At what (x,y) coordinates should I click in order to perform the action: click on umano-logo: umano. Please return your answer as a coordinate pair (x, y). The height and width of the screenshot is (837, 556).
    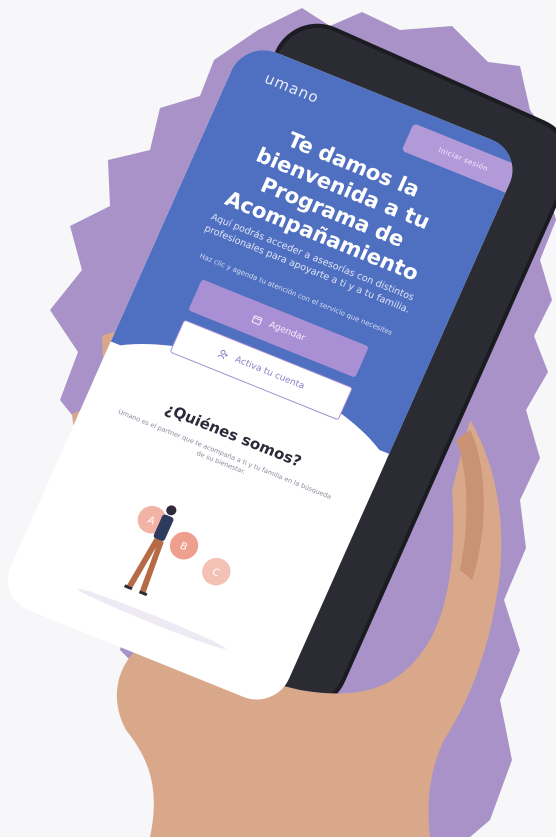
    Looking at the image, I should click on (292, 88).